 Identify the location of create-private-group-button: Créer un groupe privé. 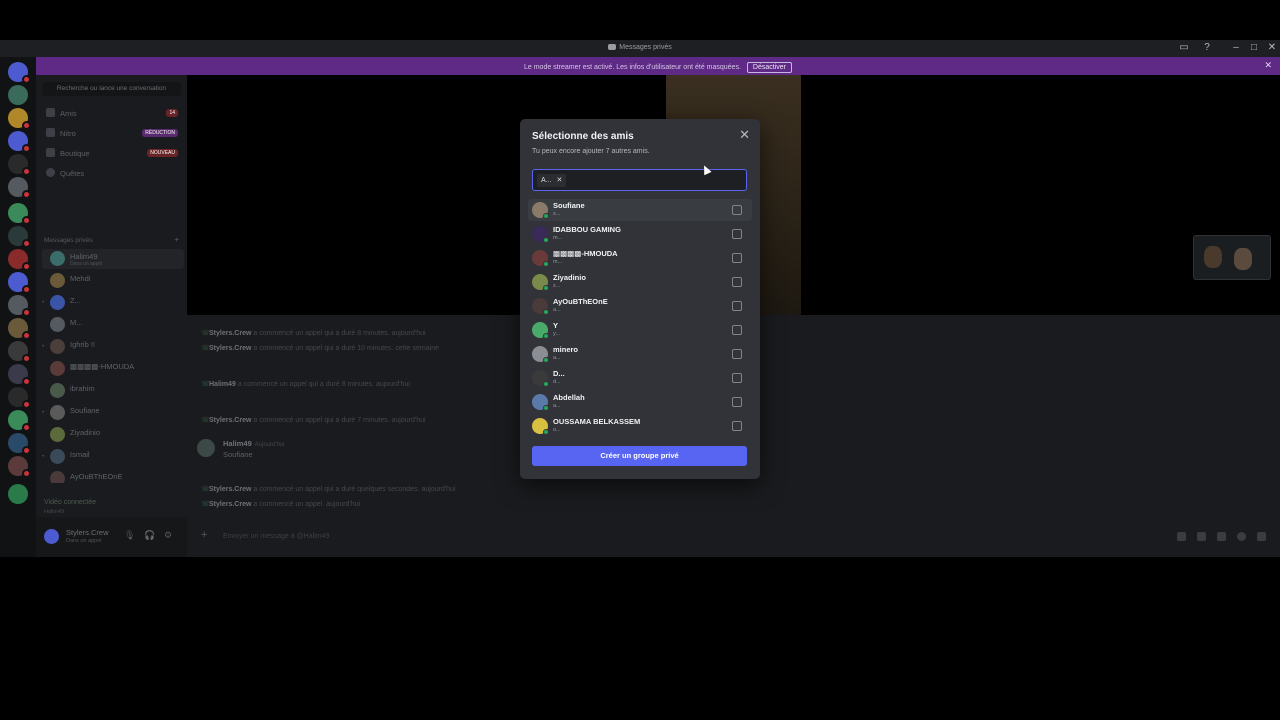
(639, 456).